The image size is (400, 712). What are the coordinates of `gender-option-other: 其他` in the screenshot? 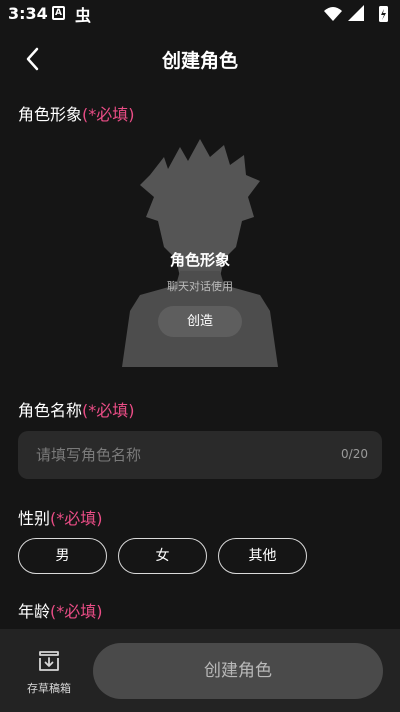 It's located at (262, 556).